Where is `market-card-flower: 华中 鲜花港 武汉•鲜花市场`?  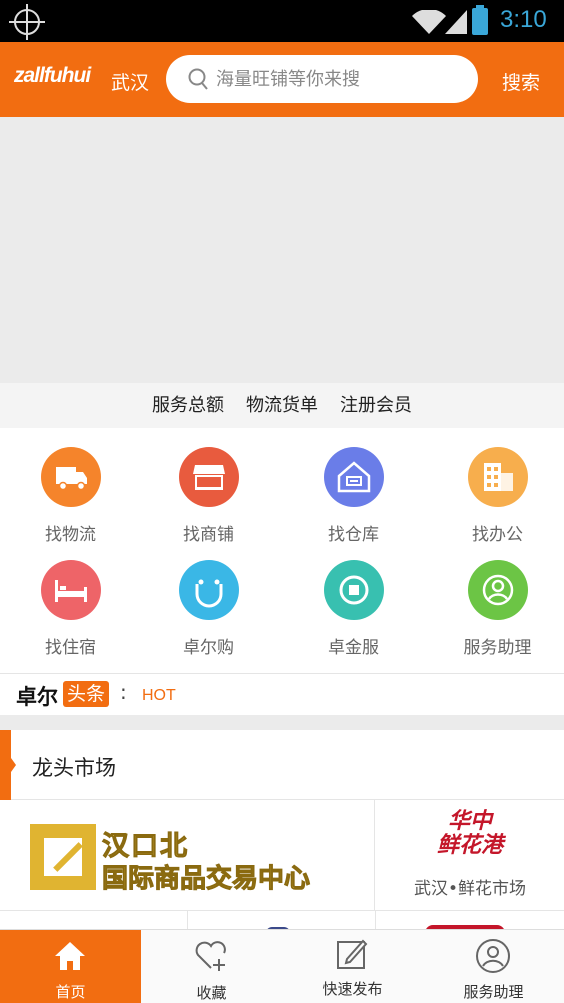 market-card-flower: 华中 鲜花港 武汉•鲜花市场 is located at coordinates (470, 855).